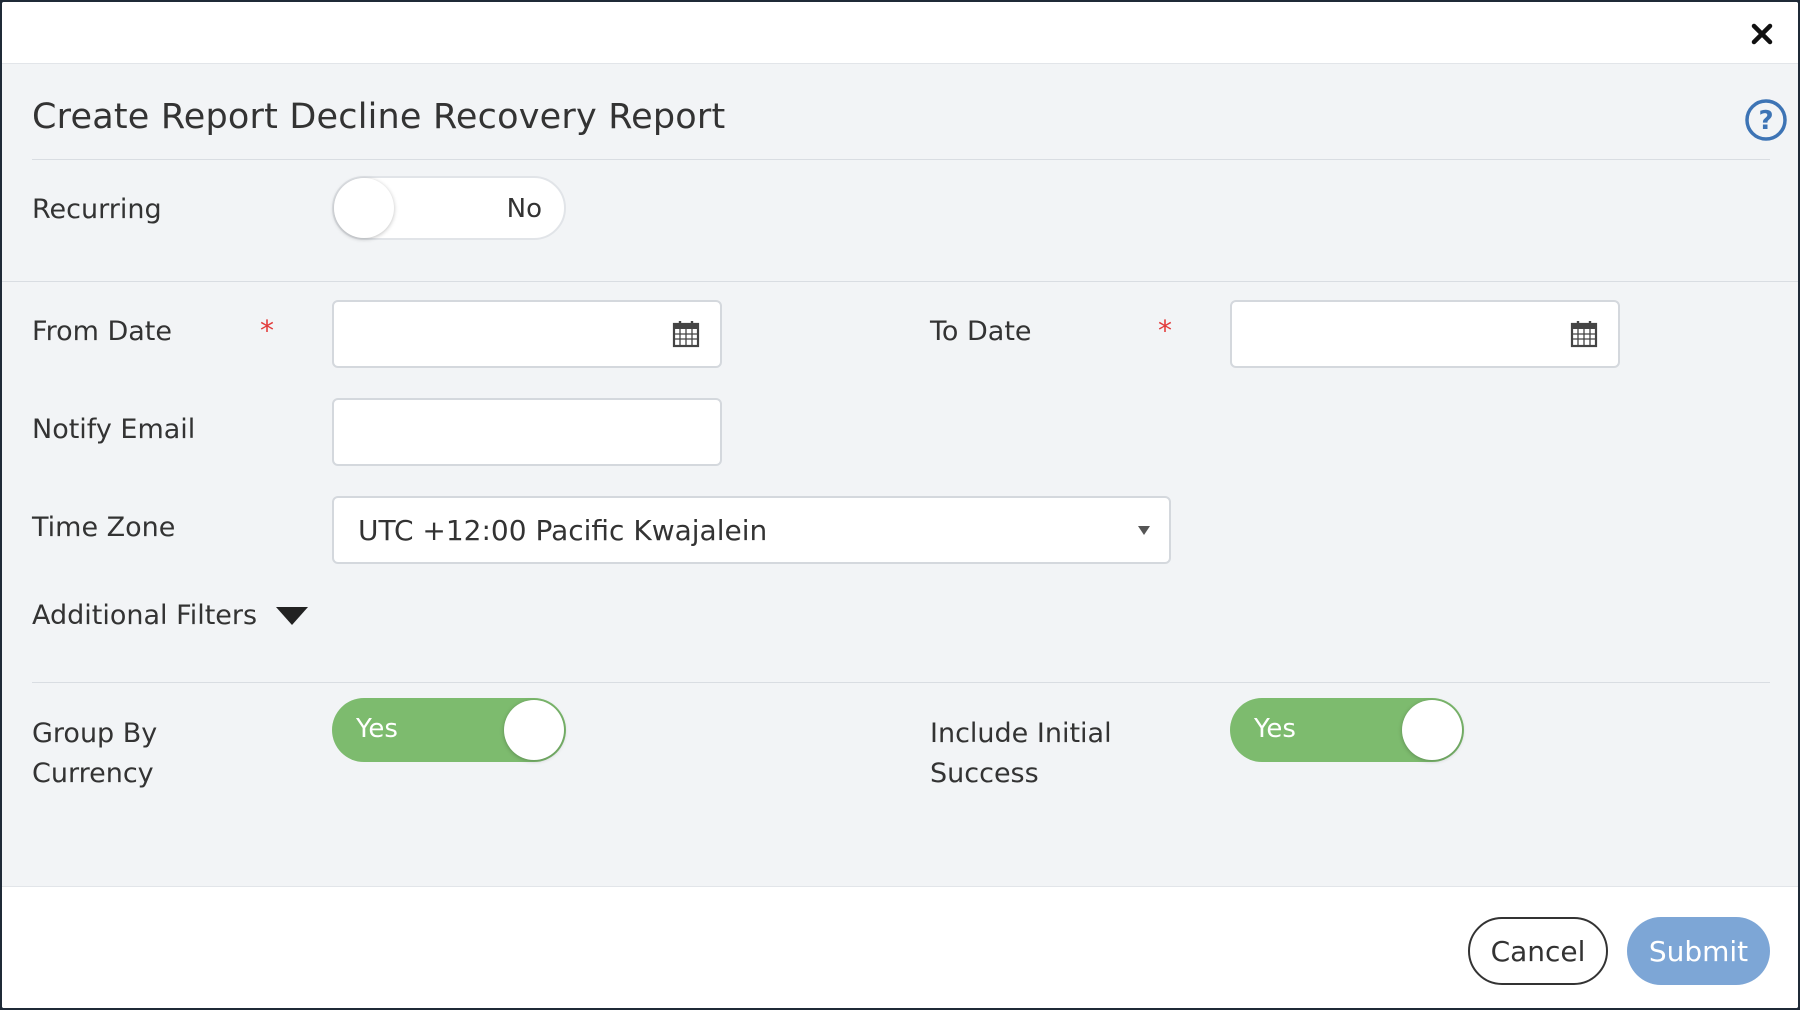 The width and height of the screenshot is (1800, 1010). Describe the element at coordinates (563, 530) in the screenshot. I see `time-zone-value: UTC +12:00 Pacific Kwajalein` at that location.